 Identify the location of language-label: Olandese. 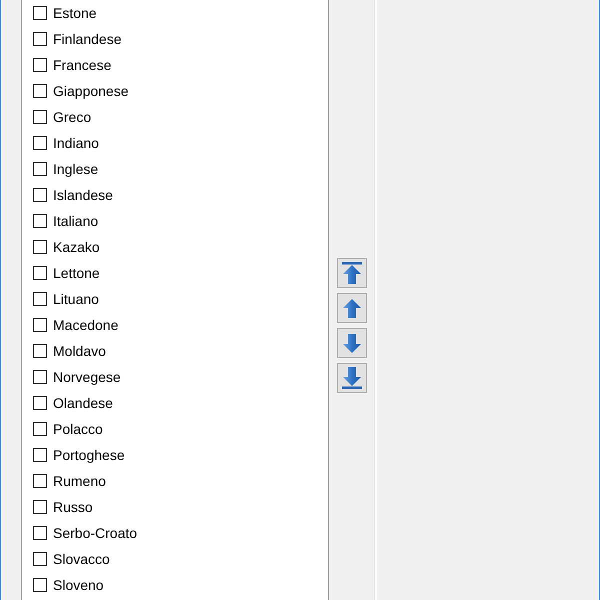
(83, 403).